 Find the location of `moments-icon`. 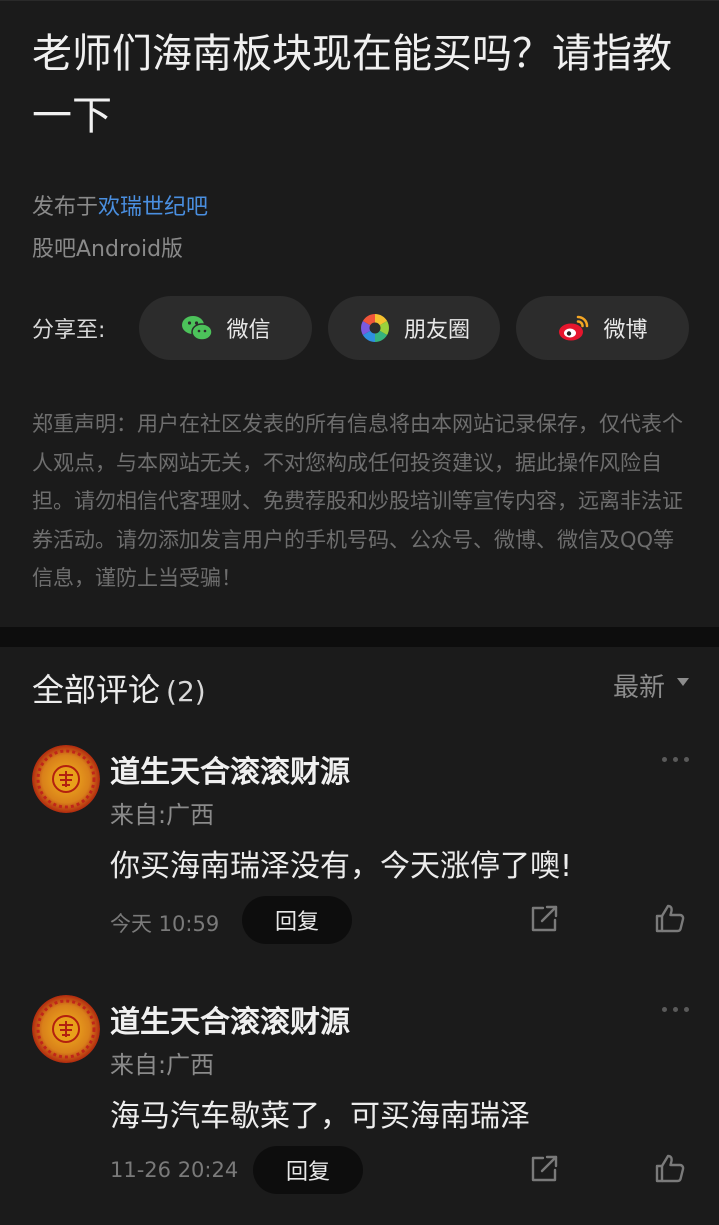

moments-icon is located at coordinates (375, 328).